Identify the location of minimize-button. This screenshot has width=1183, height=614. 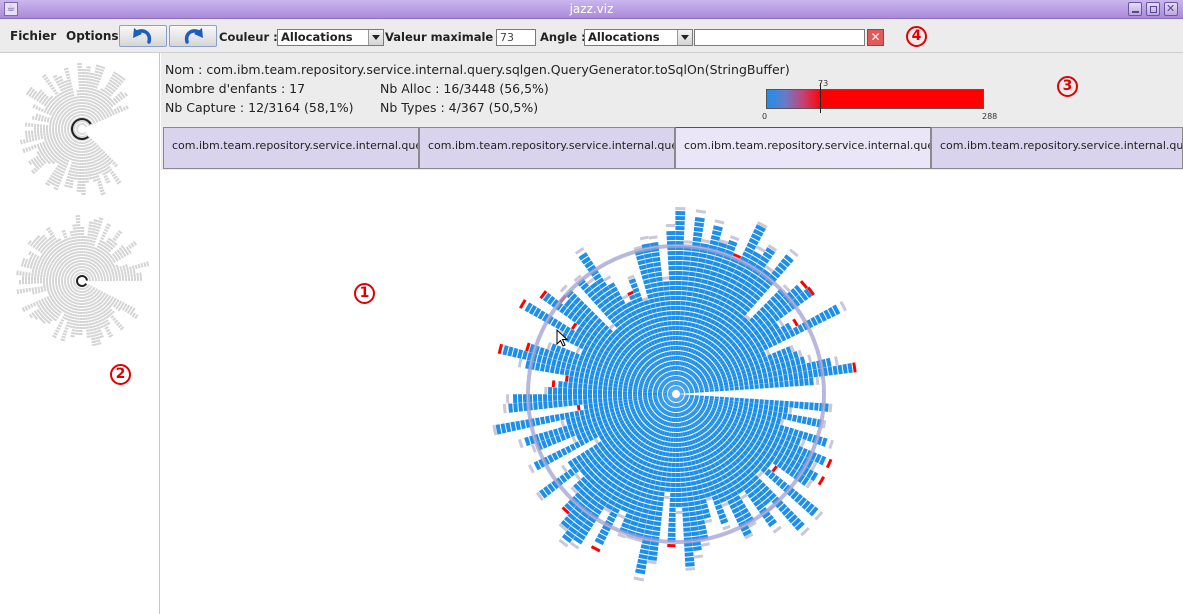
(1135, 9).